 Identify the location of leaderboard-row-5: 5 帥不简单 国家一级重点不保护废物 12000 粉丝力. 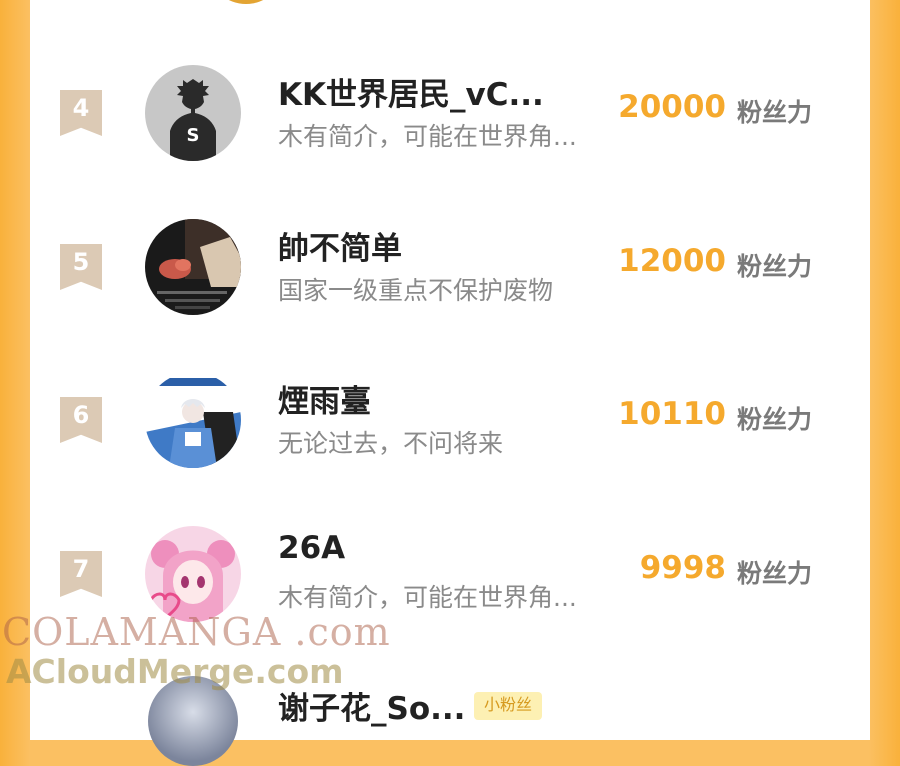
(450, 267).